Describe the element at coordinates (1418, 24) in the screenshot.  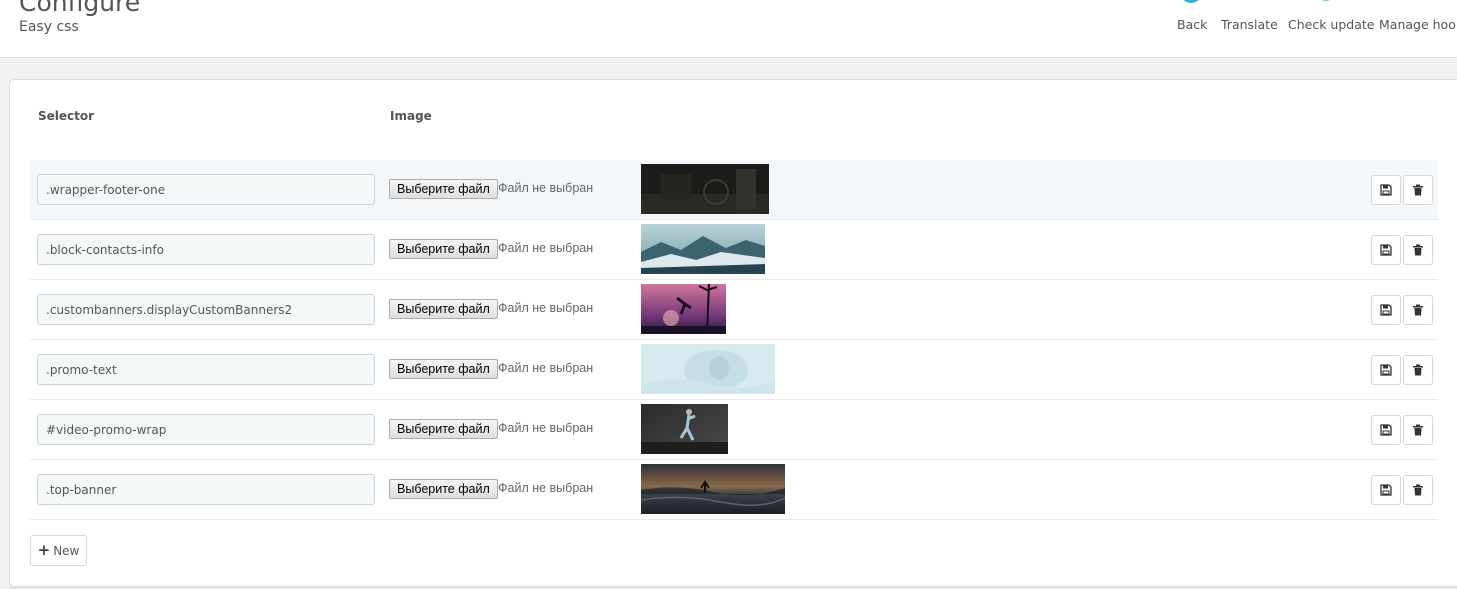
I see `toolbar-manage-hooks-label: Manage hooks` at that location.